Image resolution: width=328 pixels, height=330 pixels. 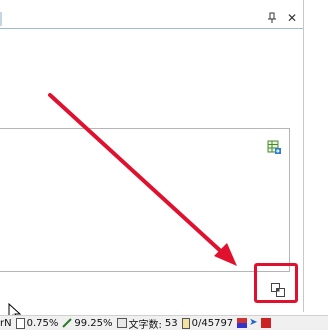 I want to click on status-flag-icons: ➤, so click(x=255, y=323).